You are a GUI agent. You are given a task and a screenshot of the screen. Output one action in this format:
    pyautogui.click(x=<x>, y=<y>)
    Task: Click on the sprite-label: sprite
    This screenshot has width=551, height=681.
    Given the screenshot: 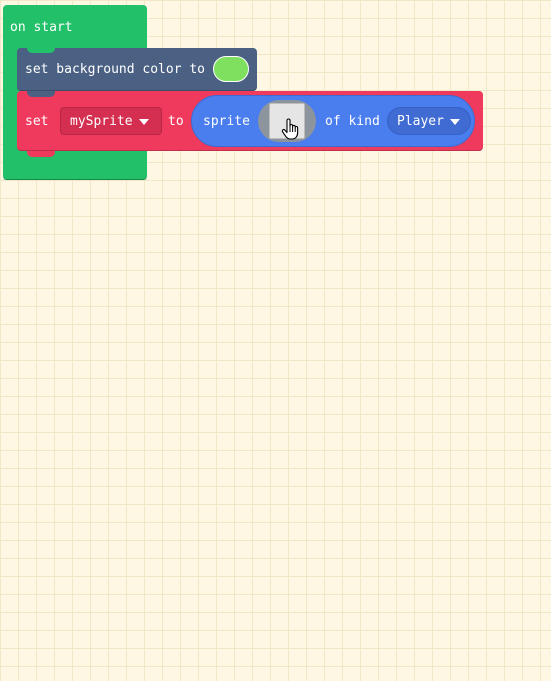 What is the action you would take?
    pyautogui.click(x=226, y=121)
    